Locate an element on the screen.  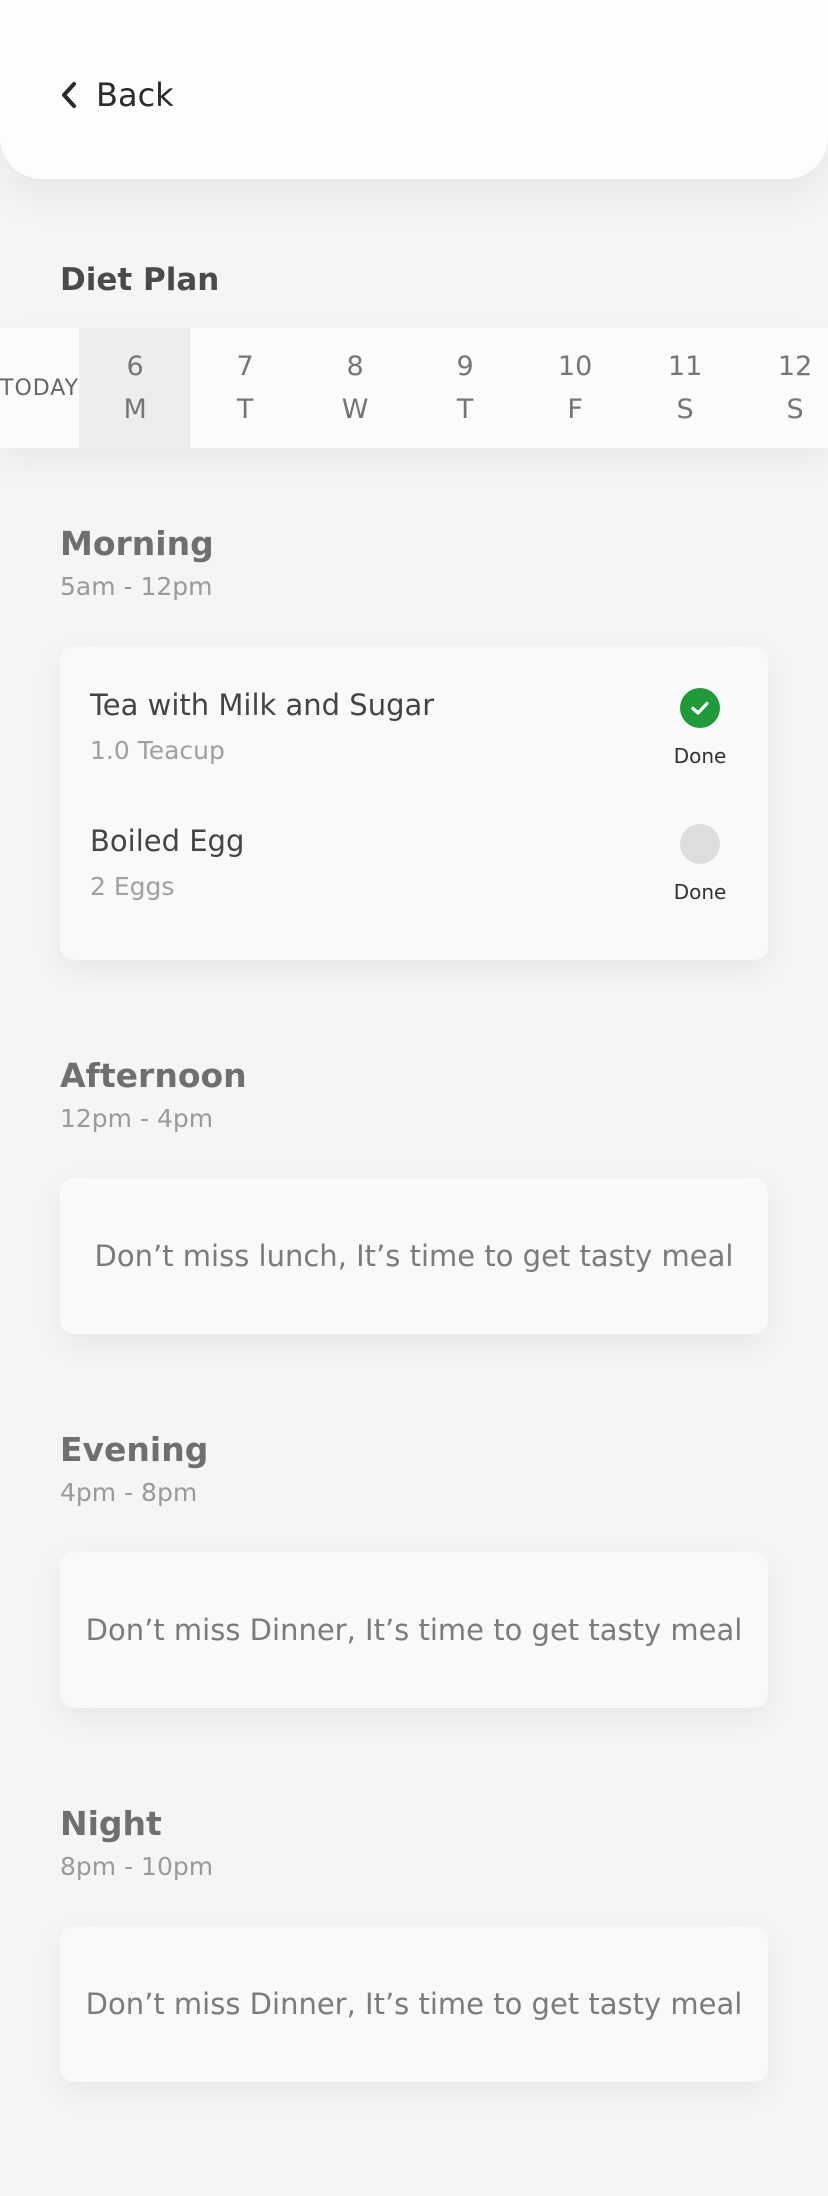
back-label: Back is located at coordinates (135, 95).